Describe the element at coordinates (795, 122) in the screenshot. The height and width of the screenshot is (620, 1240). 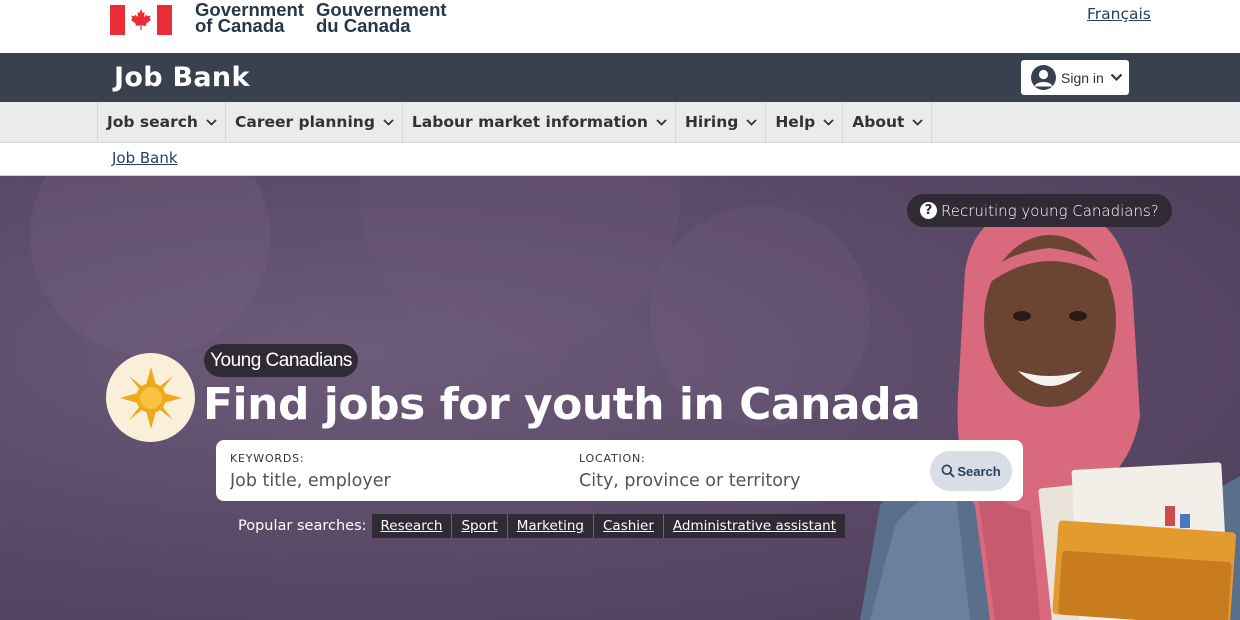
I see `nav-item-label: Help` at that location.